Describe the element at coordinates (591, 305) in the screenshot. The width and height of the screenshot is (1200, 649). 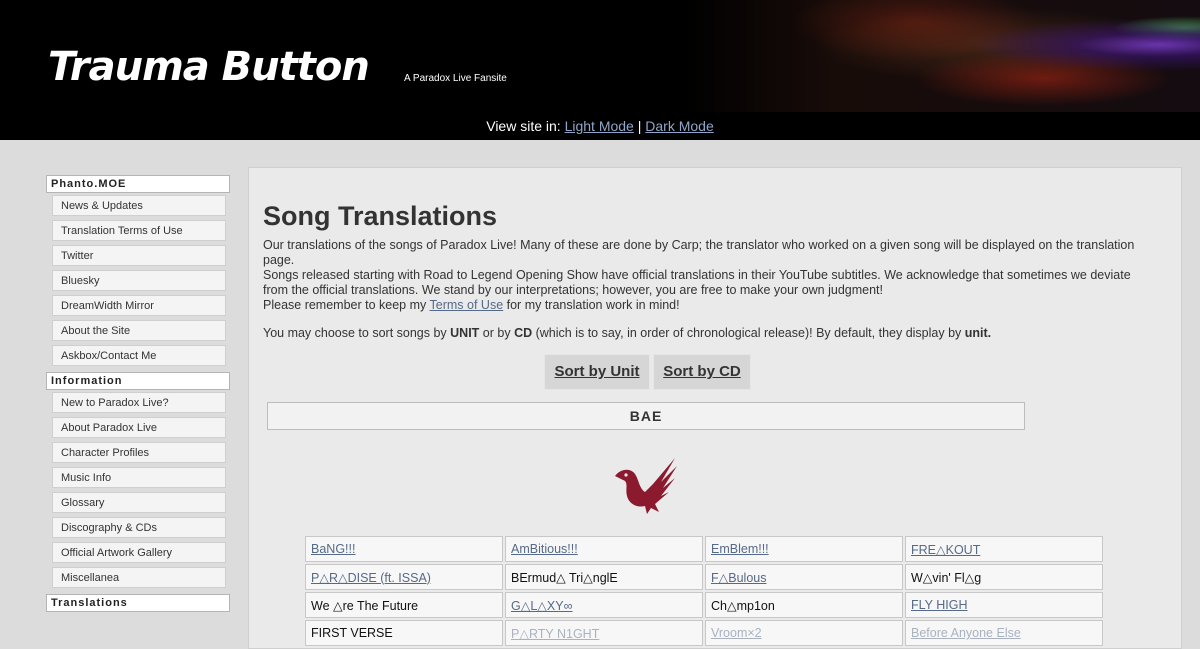
I see `intro-line-3-post: for my translation work in mind!` at that location.